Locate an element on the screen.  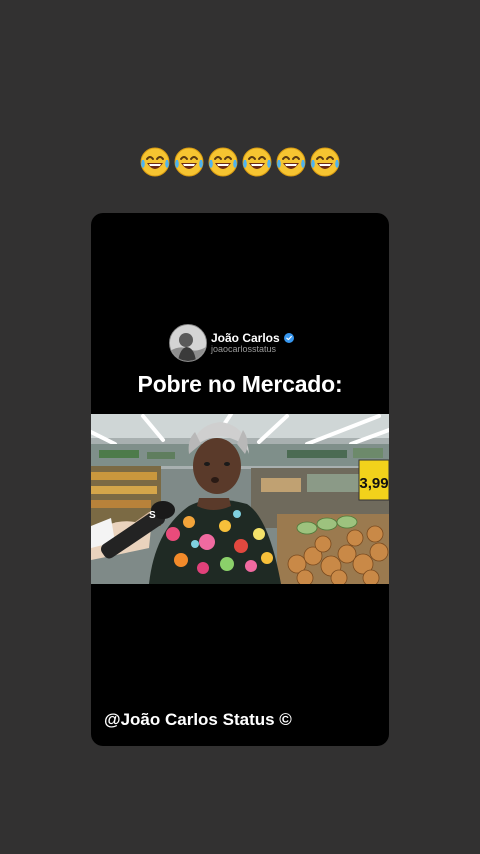
author-name: João Carlos is located at coordinates (245, 338).